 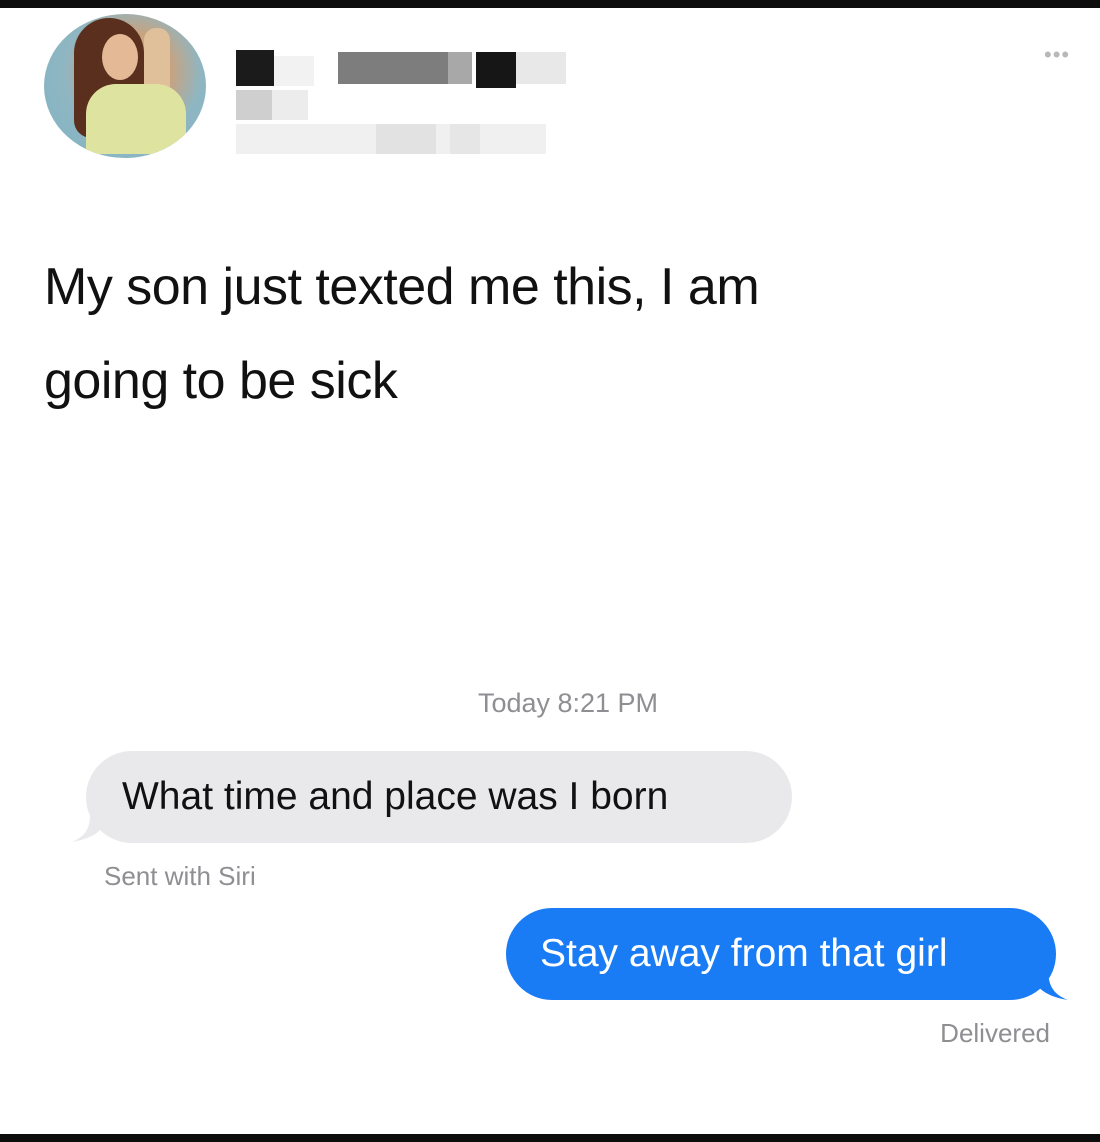 I want to click on outgoing-message-bubble: Stay away from that girl, so click(x=781, y=954).